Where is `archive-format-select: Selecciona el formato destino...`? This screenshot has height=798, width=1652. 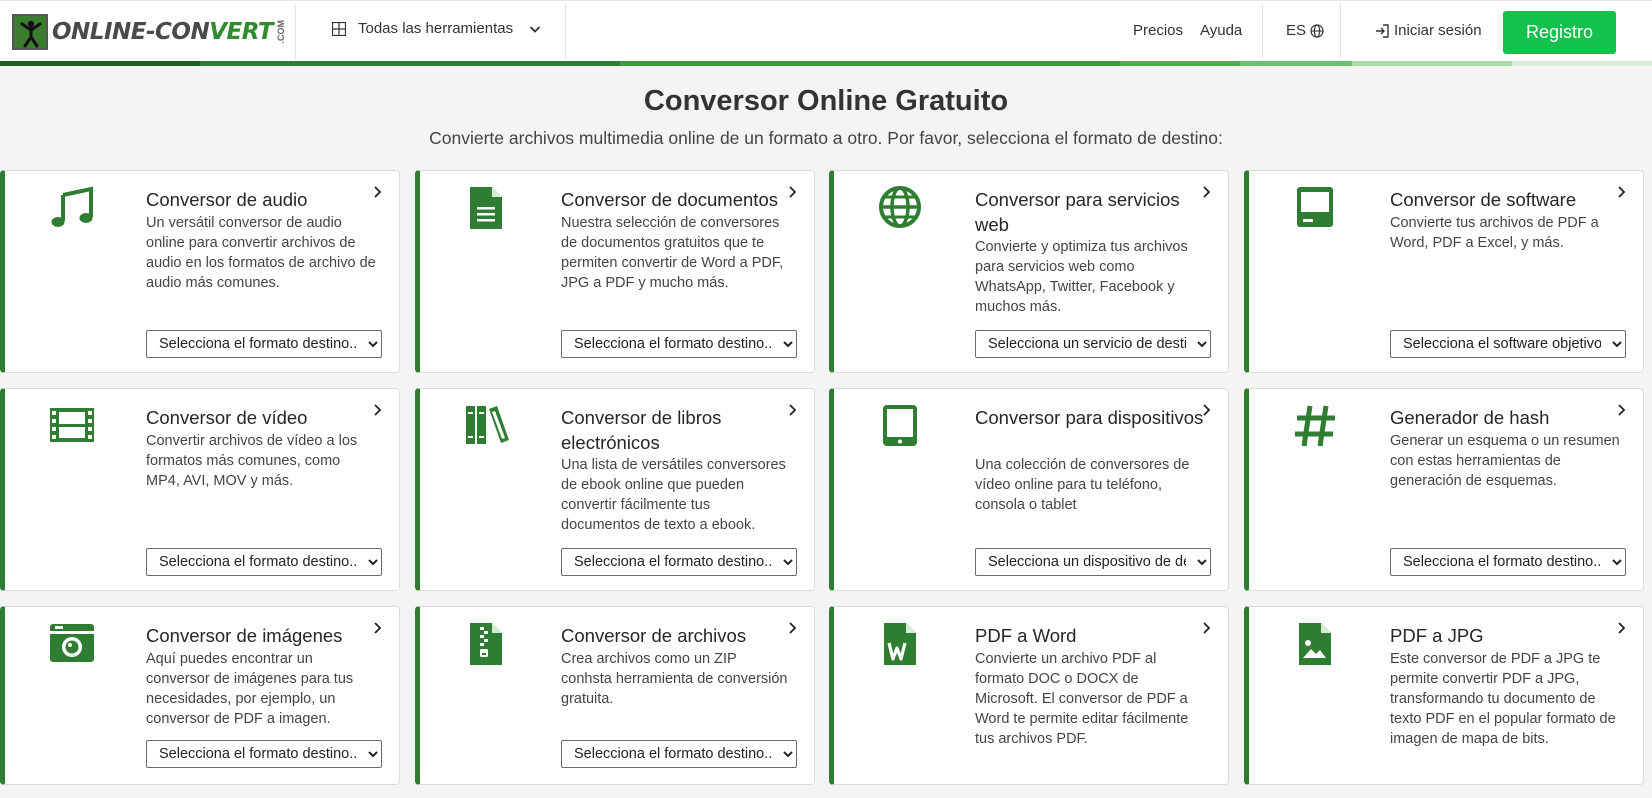 archive-format-select: Selecciona el formato destino... is located at coordinates (679, 754).